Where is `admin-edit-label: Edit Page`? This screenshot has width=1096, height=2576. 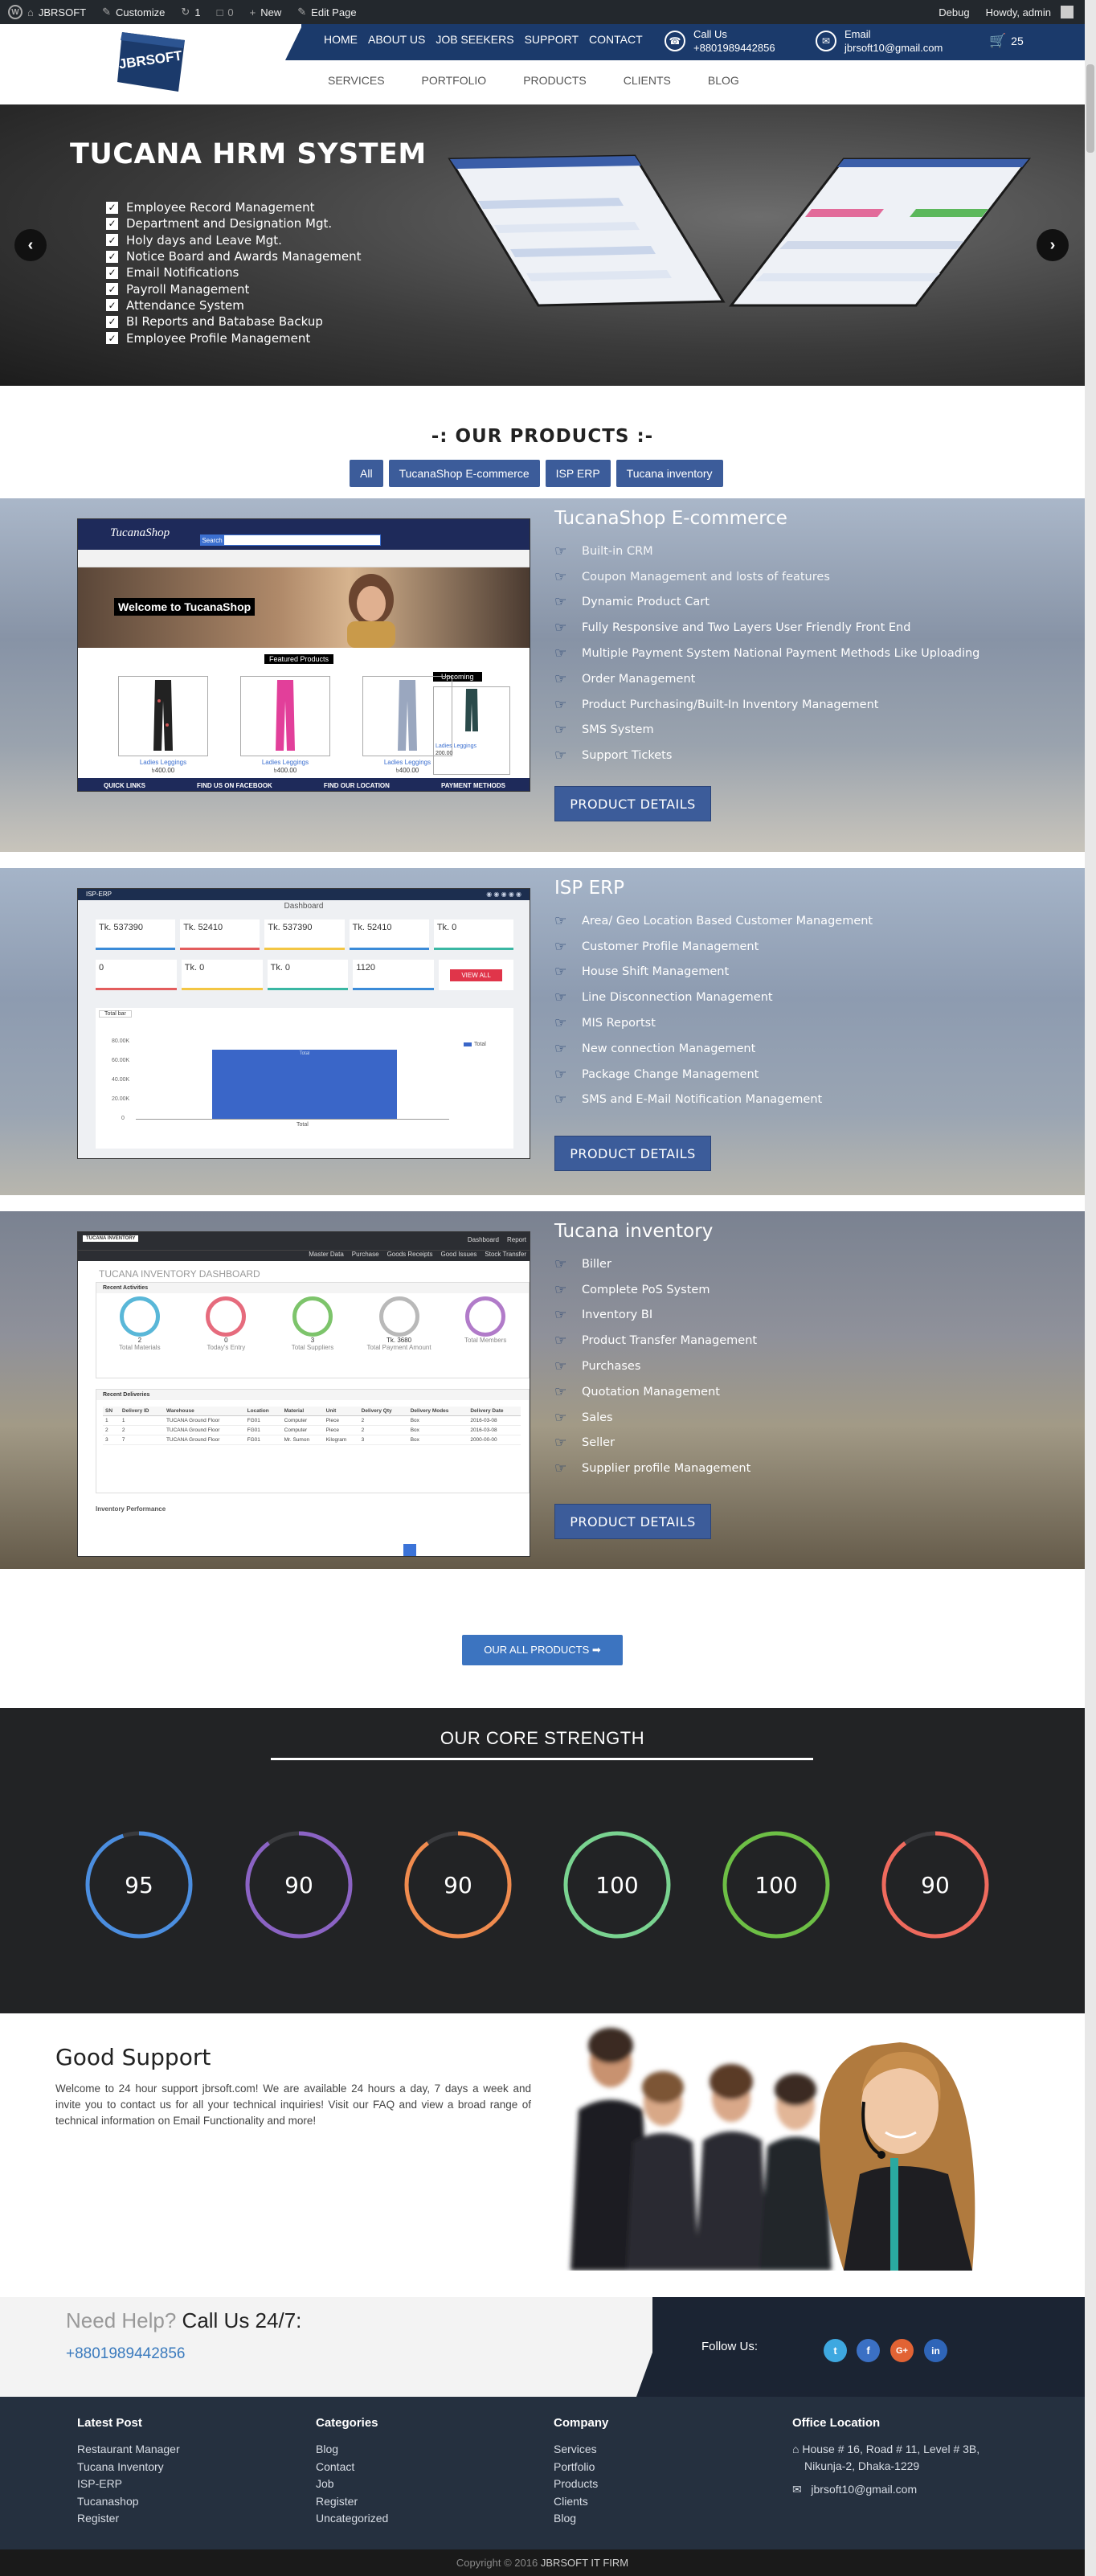 admin-edit-label: Edit Page is located at coordinates (333, 12).